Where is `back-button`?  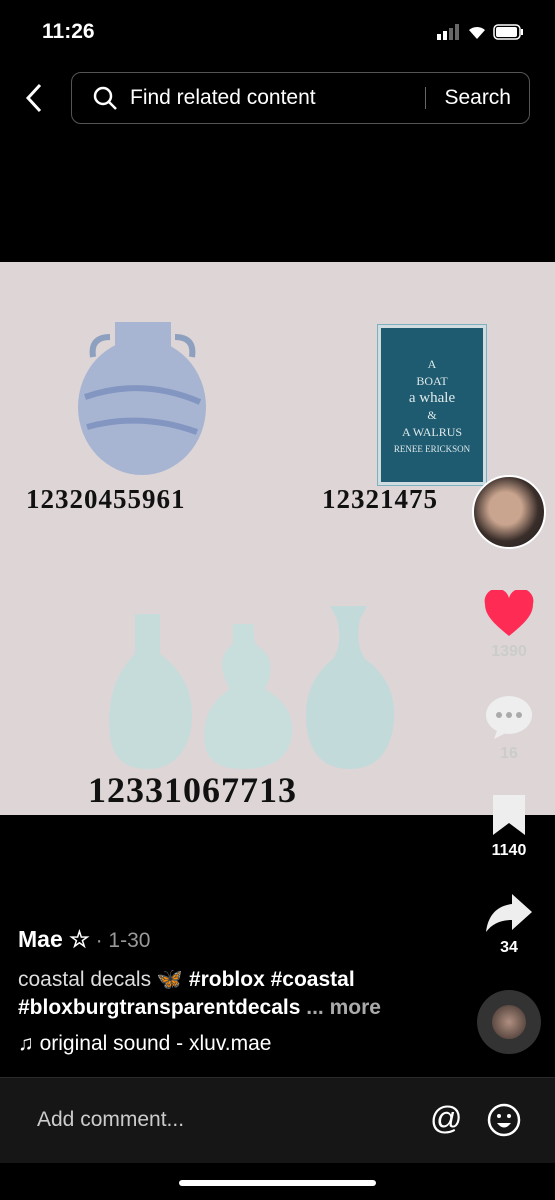
back-button is located at coordinates (34, 98).